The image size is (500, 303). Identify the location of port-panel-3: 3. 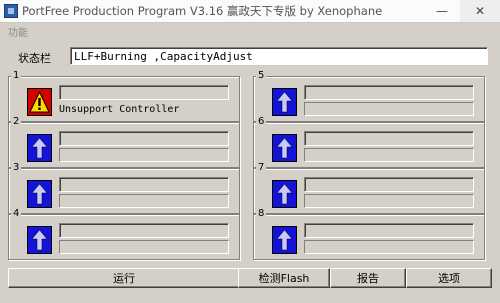
(124, 188).